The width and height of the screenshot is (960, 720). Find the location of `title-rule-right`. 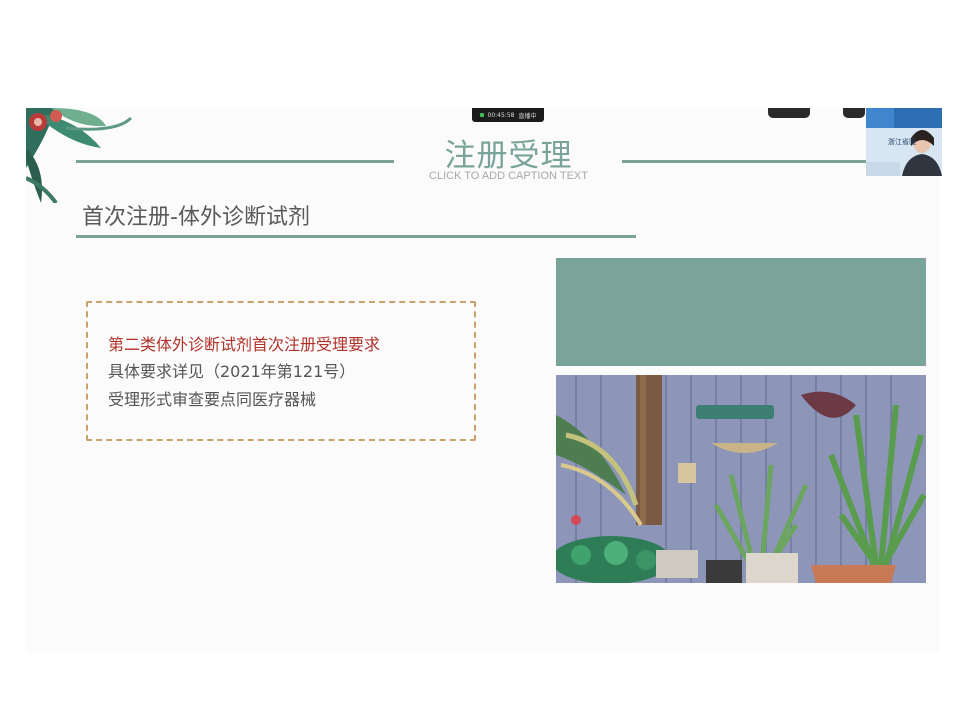

title-rule-right is located at coordinates (752, 161).